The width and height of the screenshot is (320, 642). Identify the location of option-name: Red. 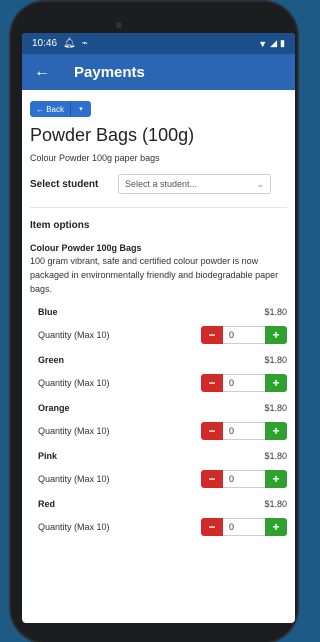
(47, 504).